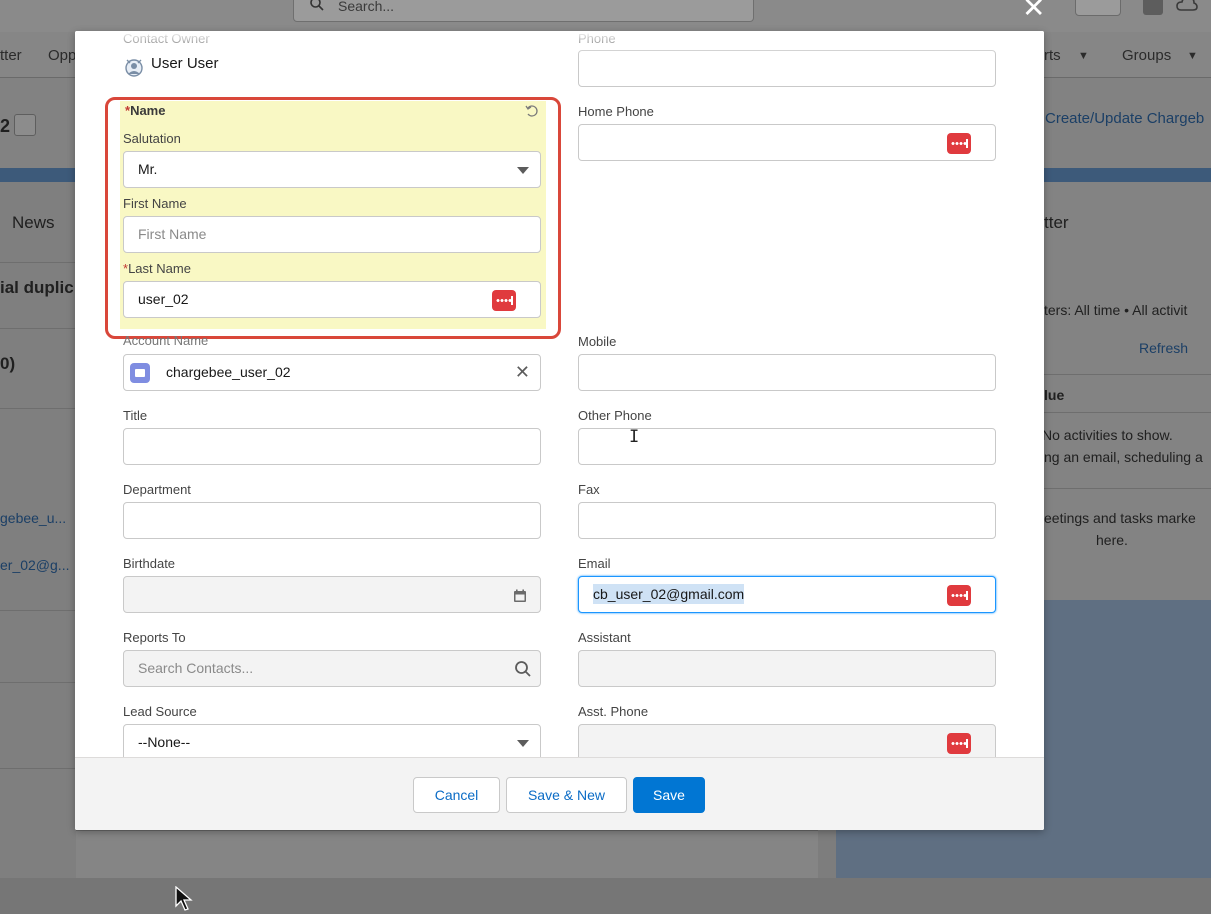 Image resolution: width=1211 pixels, height=914 pixels. Describe the element at coordinates (787, 740) in the screenshot. I see `asst-phone-input` at that location.